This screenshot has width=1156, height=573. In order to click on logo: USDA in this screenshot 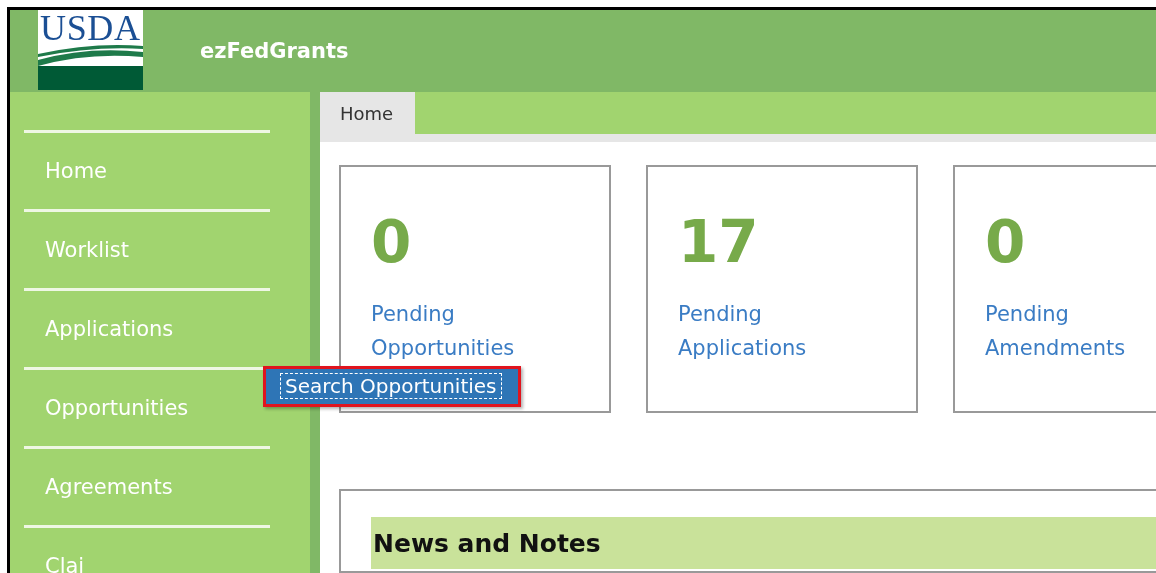, I will do `click(90, 50)`.